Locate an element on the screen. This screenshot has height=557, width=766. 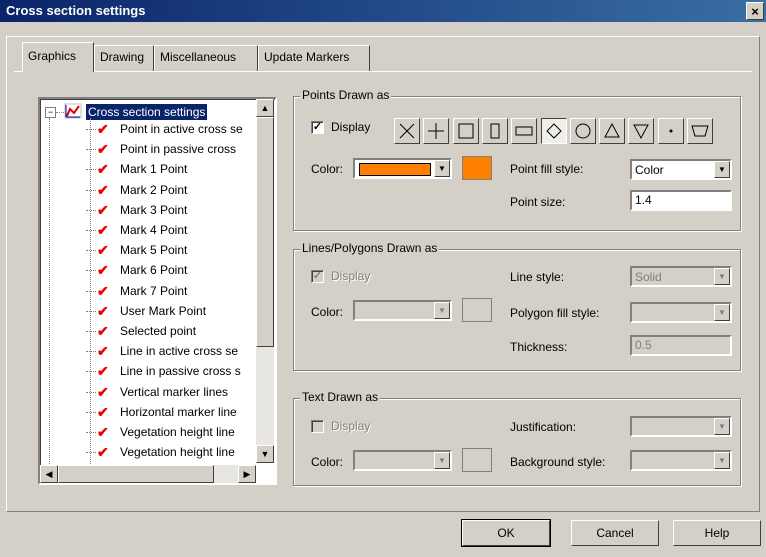
tree-item-label: Vertical marker lines is located at coordinates (174, 391).